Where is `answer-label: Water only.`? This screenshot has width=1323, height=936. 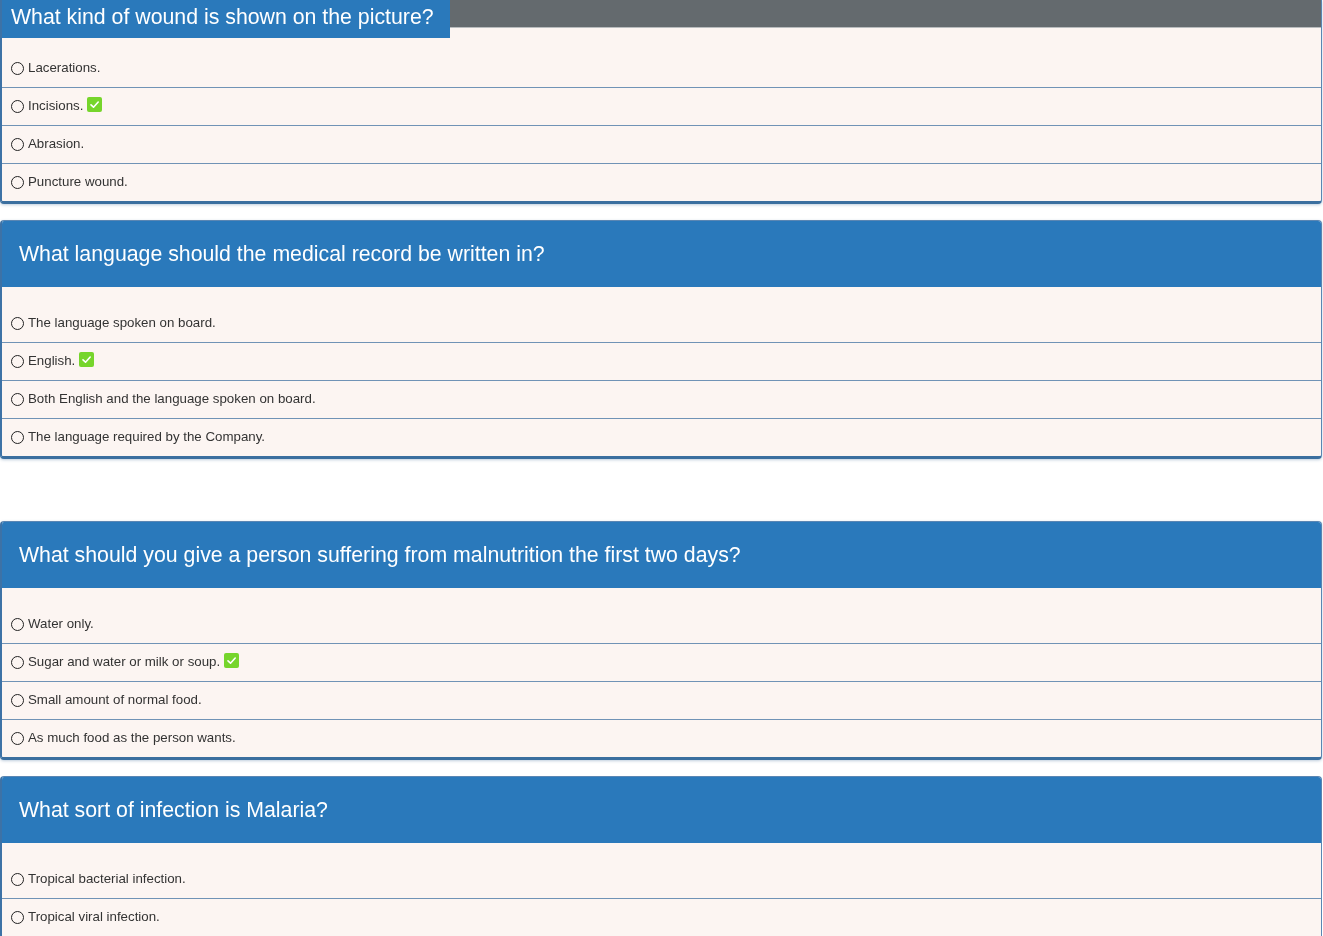 answer-label: Water only. is located at coordinates (61, 624).